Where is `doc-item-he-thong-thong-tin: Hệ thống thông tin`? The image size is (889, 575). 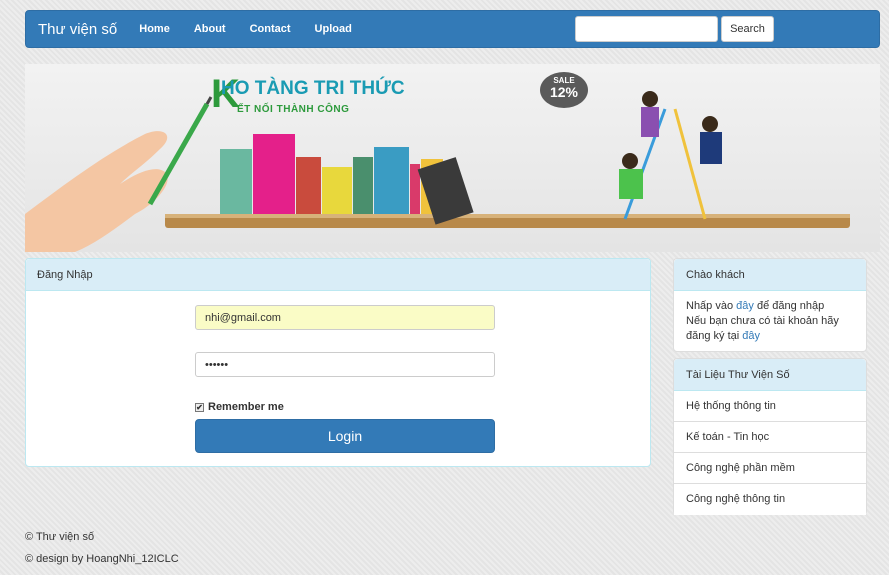
doc-item-he-thong-thong-tin: Hệ thống thông tin is located at coordinates (770, 406).